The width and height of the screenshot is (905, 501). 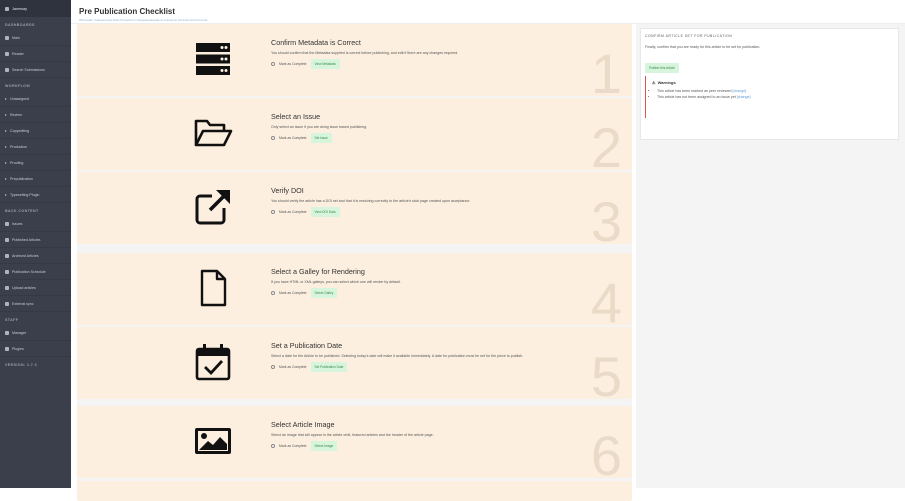 What do you see at coordinates (35, 38) in the screenshot?
I see `sidebar-item-main: Main` at bounding box center [35, 38].